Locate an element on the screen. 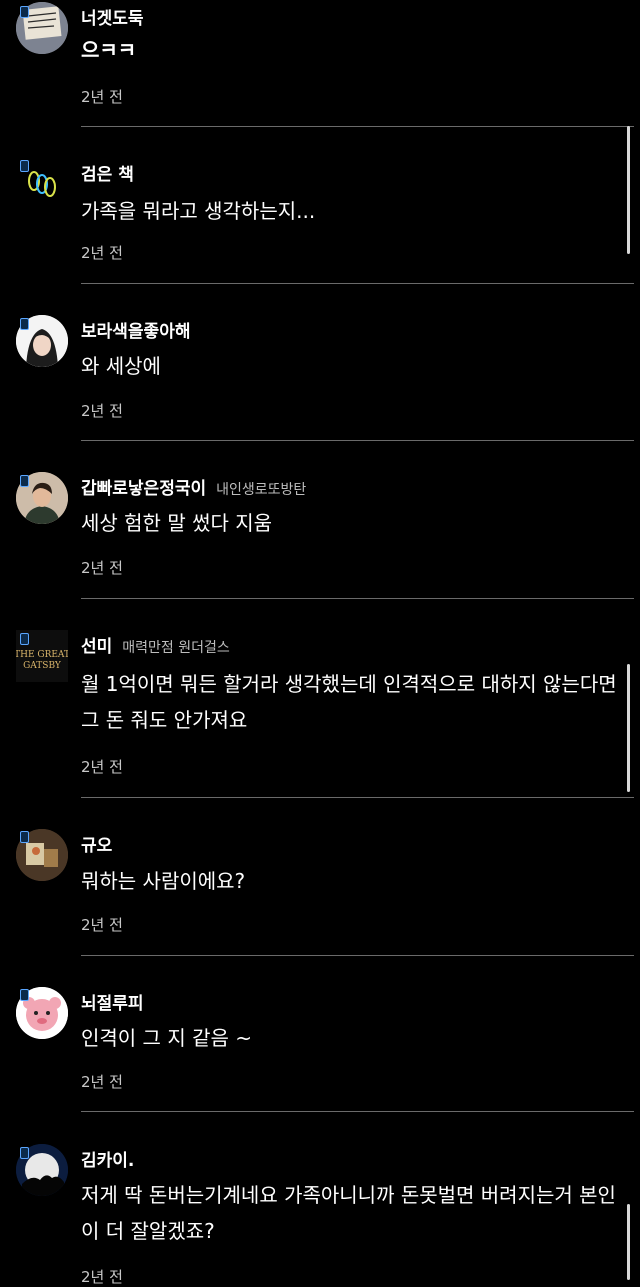  comment-text: 세상 험한 말 썼다 지움 is located at coordinates (177, 523).